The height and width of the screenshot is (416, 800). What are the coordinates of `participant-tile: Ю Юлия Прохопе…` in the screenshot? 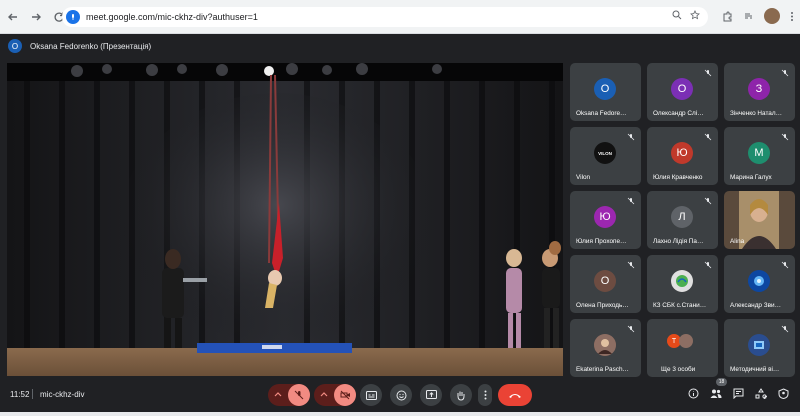 It's located at (605, 220).